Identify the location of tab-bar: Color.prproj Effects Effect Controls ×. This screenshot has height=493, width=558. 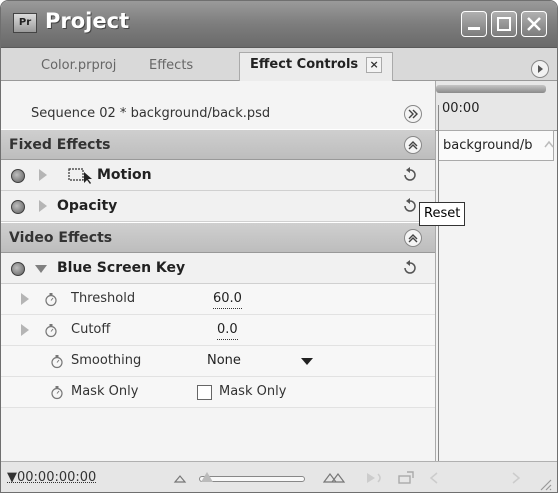
(279, 64).